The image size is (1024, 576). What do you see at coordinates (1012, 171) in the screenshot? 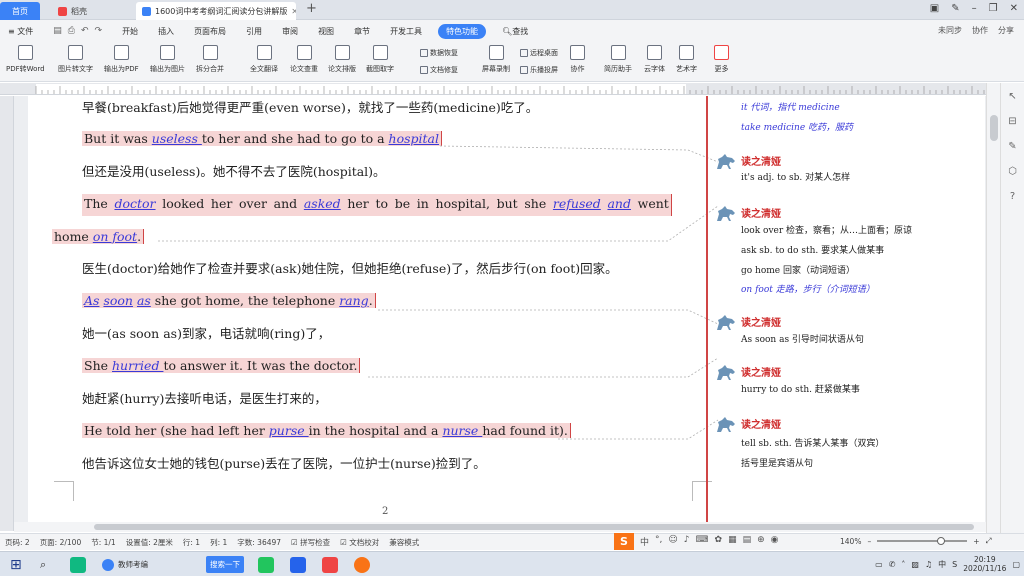
I see `cube-icon: ⬡` at bounding box center [1012, 171].